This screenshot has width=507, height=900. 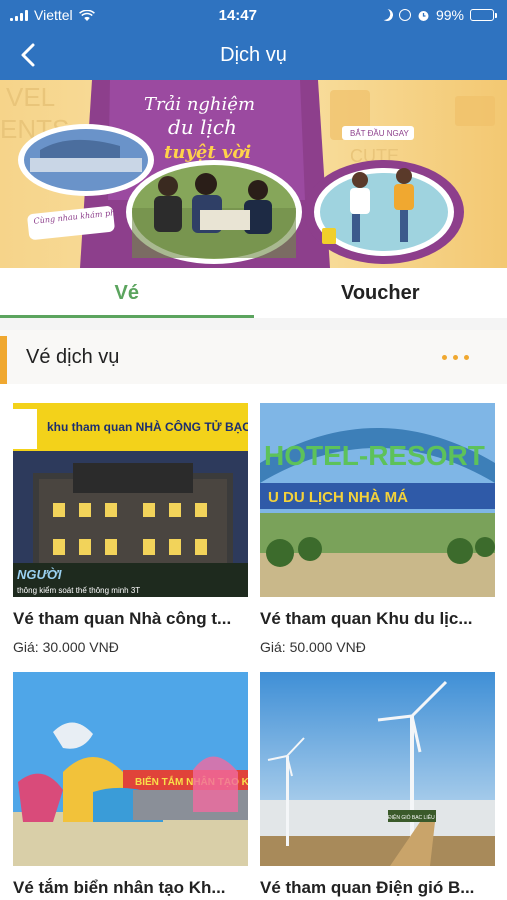 I want to click on orientation-lock-icon, so click(x=404, y=15).